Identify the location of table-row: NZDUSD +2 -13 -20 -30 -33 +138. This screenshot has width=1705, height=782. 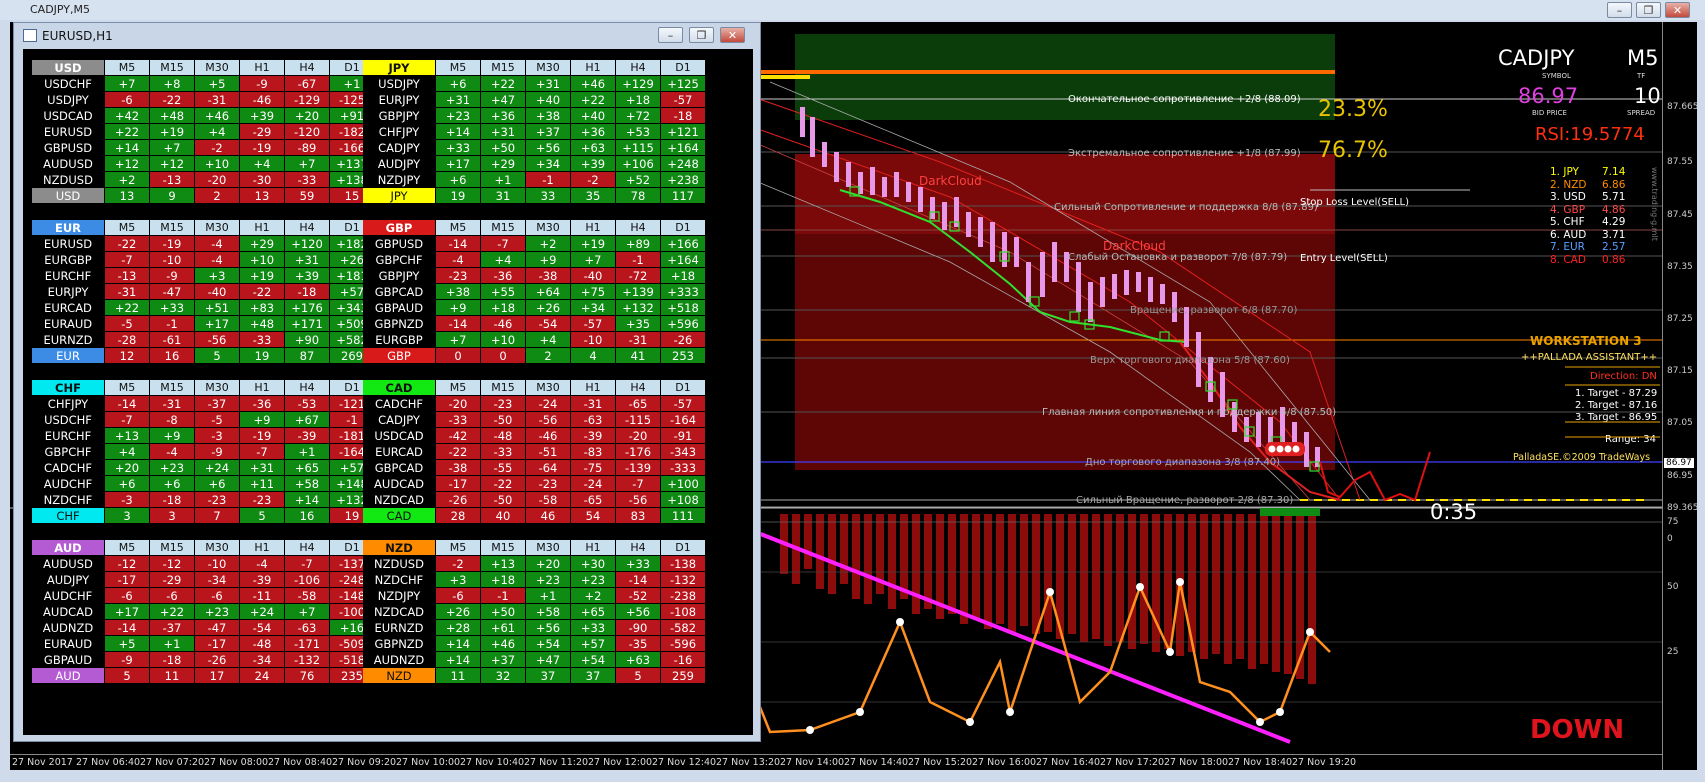
(203, 179).